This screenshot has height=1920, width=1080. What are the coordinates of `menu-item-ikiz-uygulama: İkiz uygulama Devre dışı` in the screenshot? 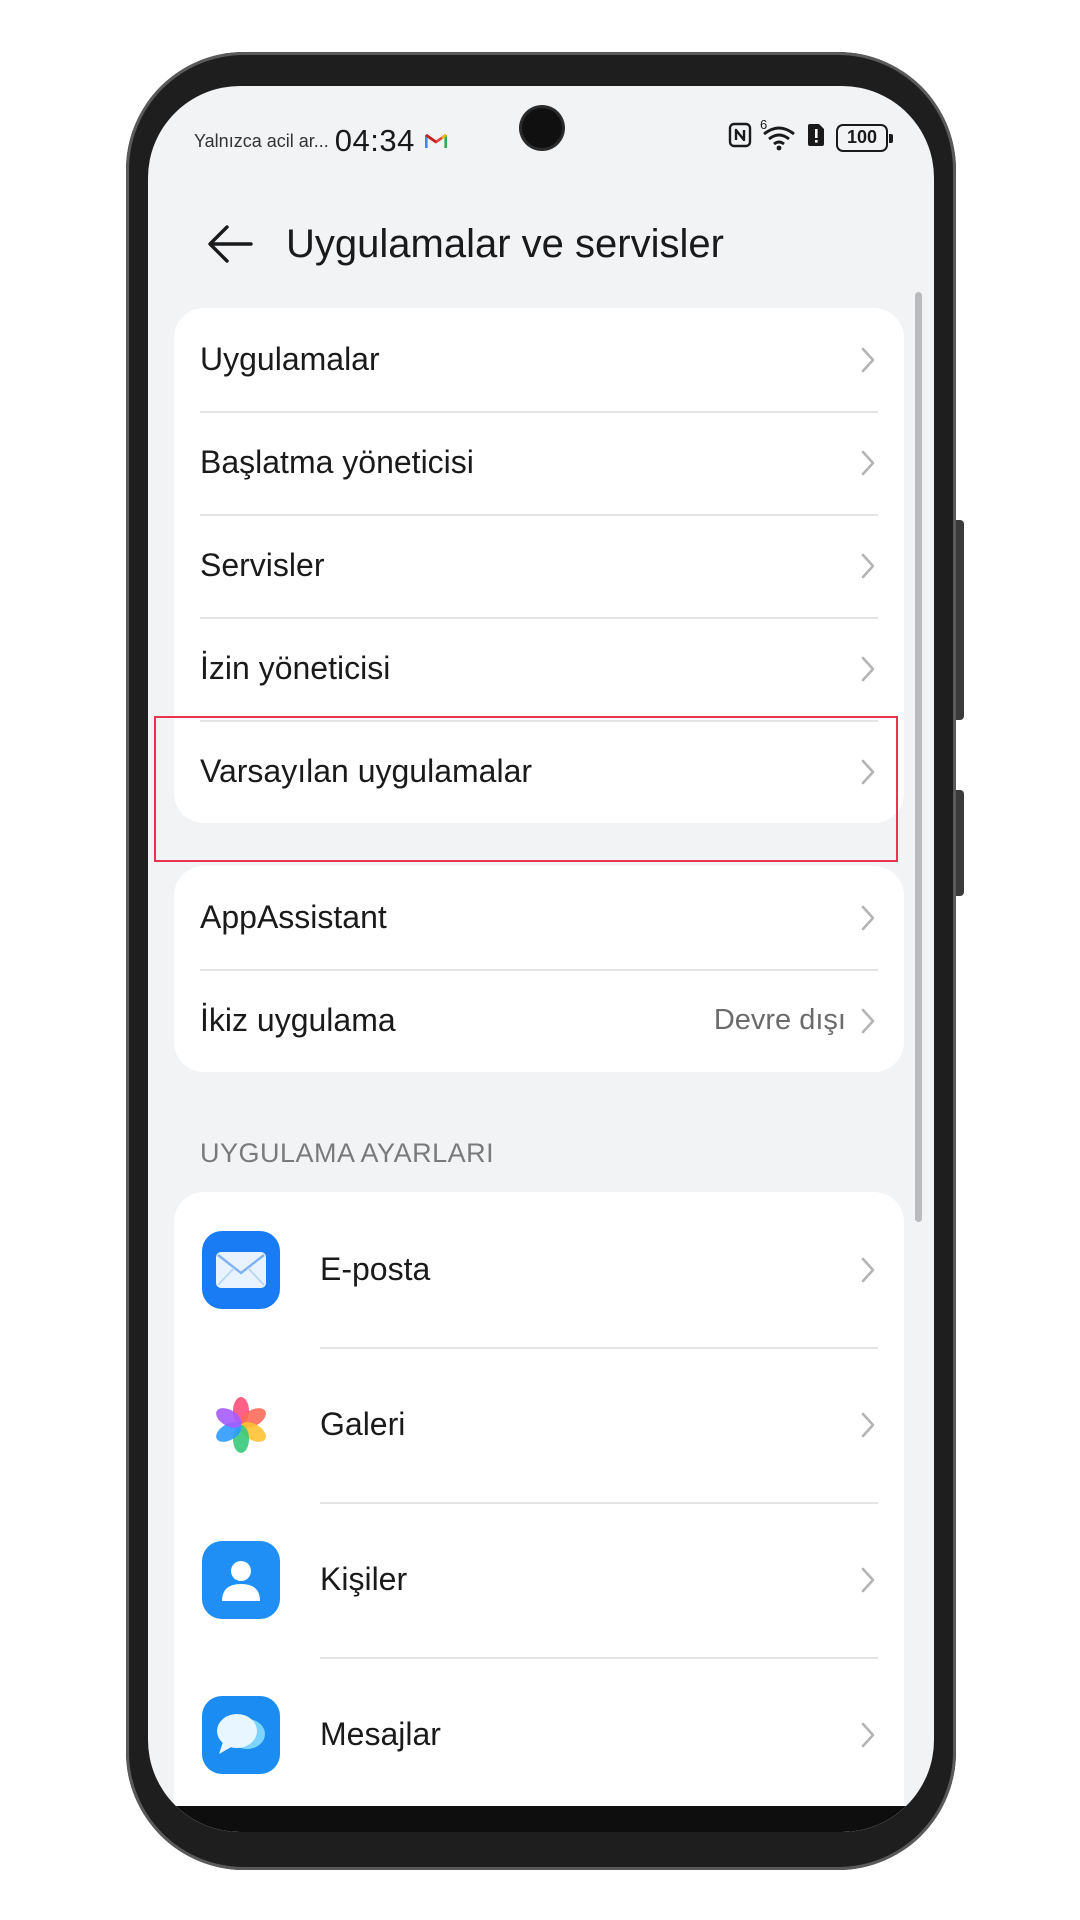 It's located at (539, 1020).